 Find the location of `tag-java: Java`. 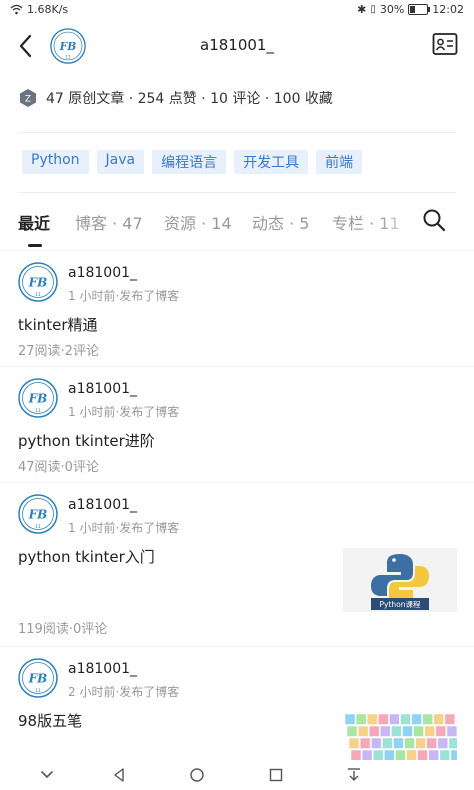

tag-java: Java is located at coordinates (120, 162).